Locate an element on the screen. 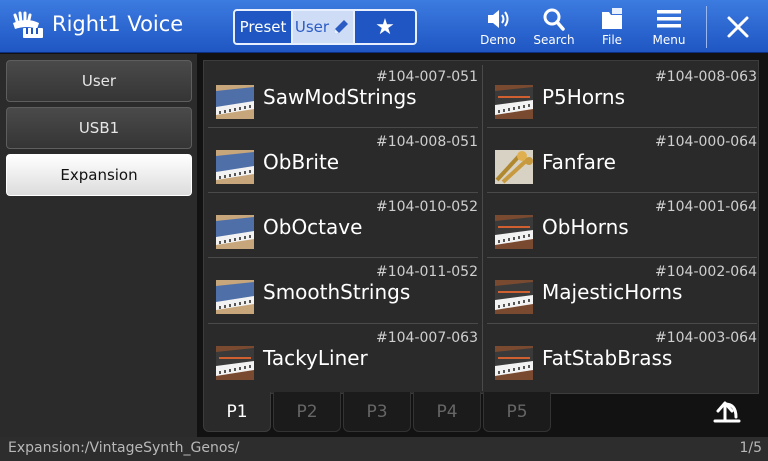  preset-tab: Preset is located at coordinates (264, 27).